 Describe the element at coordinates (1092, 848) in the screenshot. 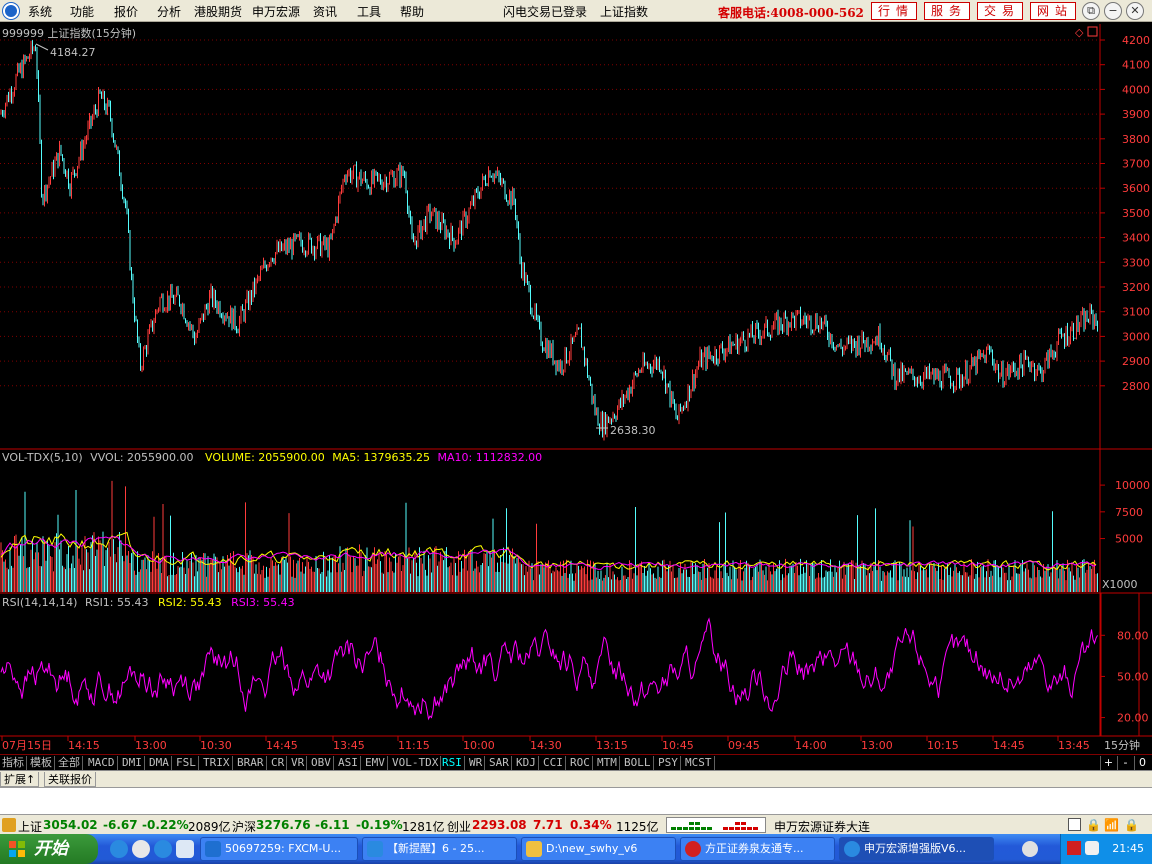

I see `shield-icon` at that location.